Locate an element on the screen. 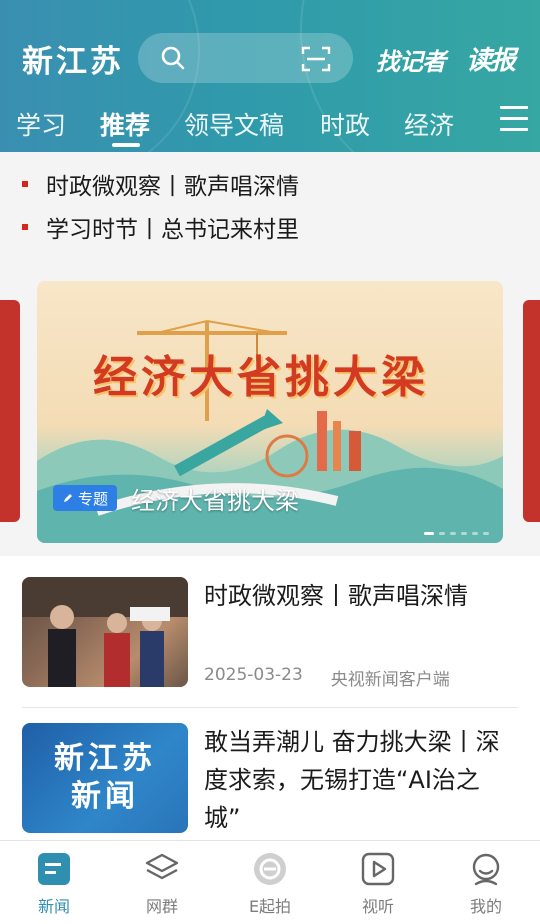 The width and height of the screenshot is (540, 924). banner-caption: 经济大省挑大梁 is located at coordinates (215, 501).